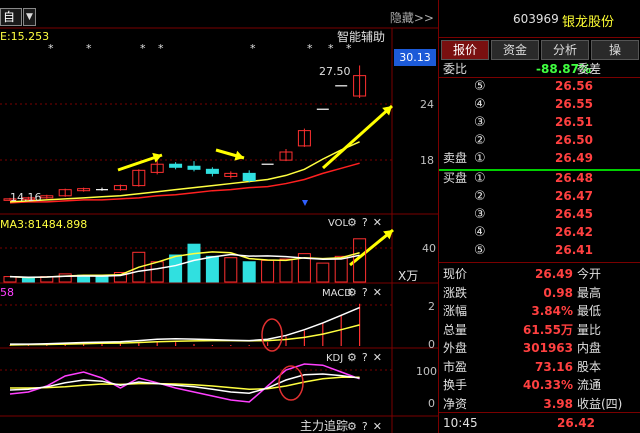 This screenshot has width=640, height=433. What do you see at coordinates (324, 426) in the screenshot?
I see `main-force-title: 主力追踪` at bounding box center [324, 426].